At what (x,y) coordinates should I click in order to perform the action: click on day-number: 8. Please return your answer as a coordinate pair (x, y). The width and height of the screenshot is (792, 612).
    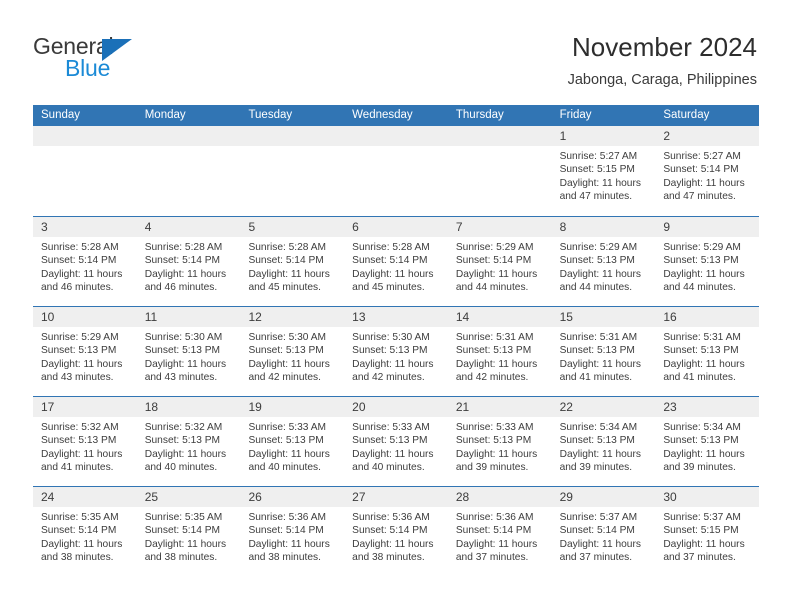
    Looking at the image, I should click on (563, 227).